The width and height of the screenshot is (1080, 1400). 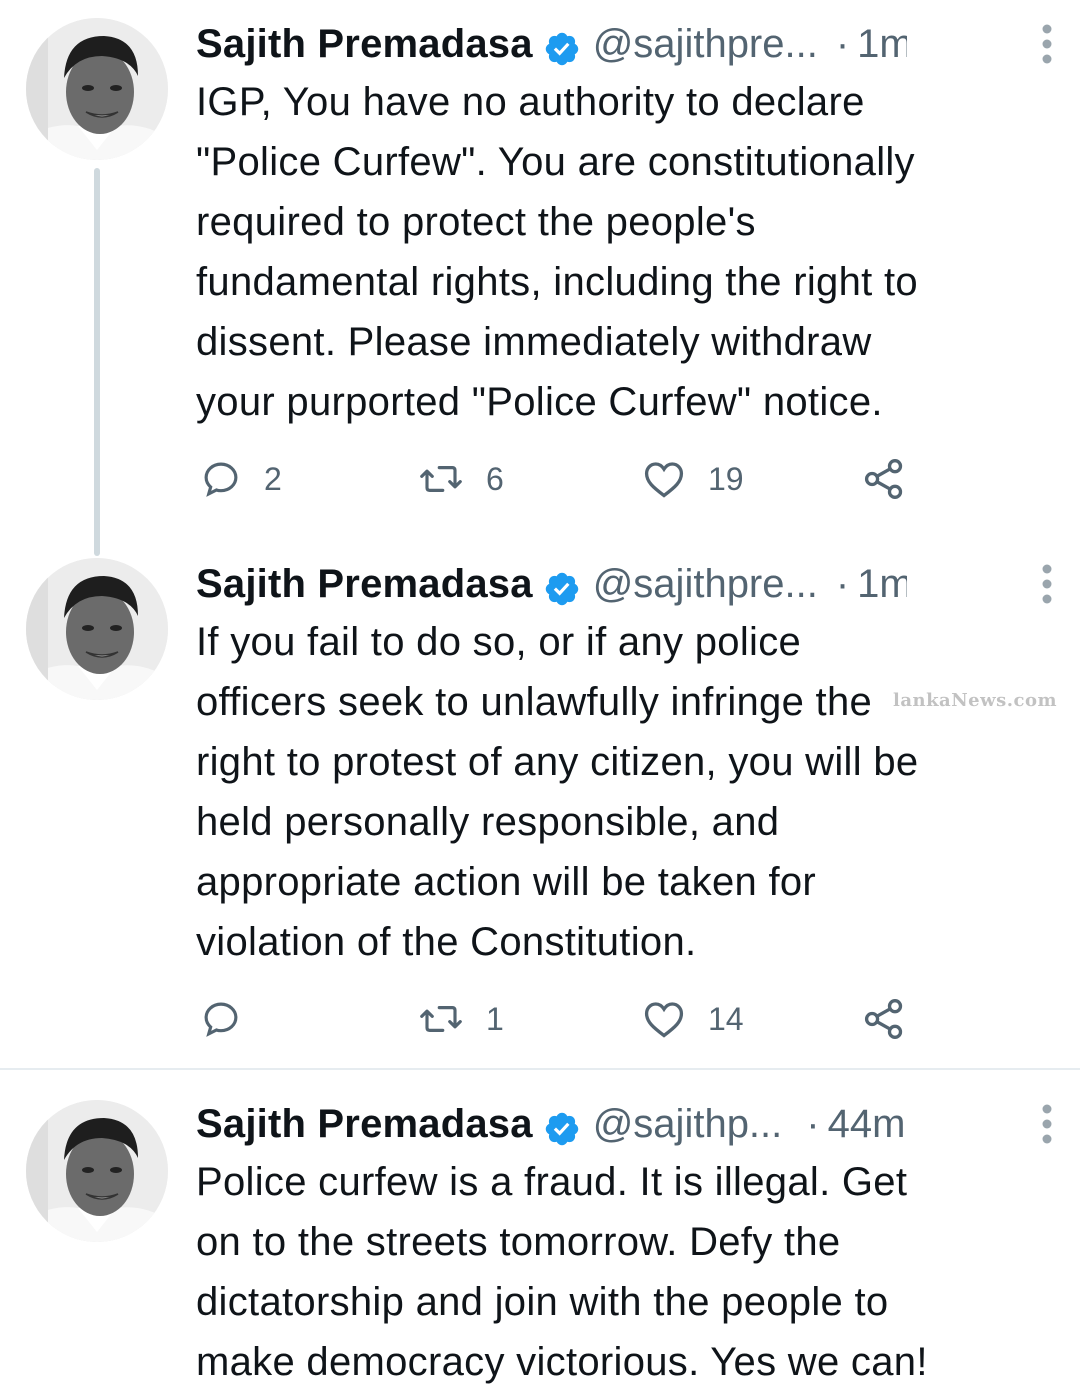 I want to click on like-count: 19, so click(x=726, y=478).